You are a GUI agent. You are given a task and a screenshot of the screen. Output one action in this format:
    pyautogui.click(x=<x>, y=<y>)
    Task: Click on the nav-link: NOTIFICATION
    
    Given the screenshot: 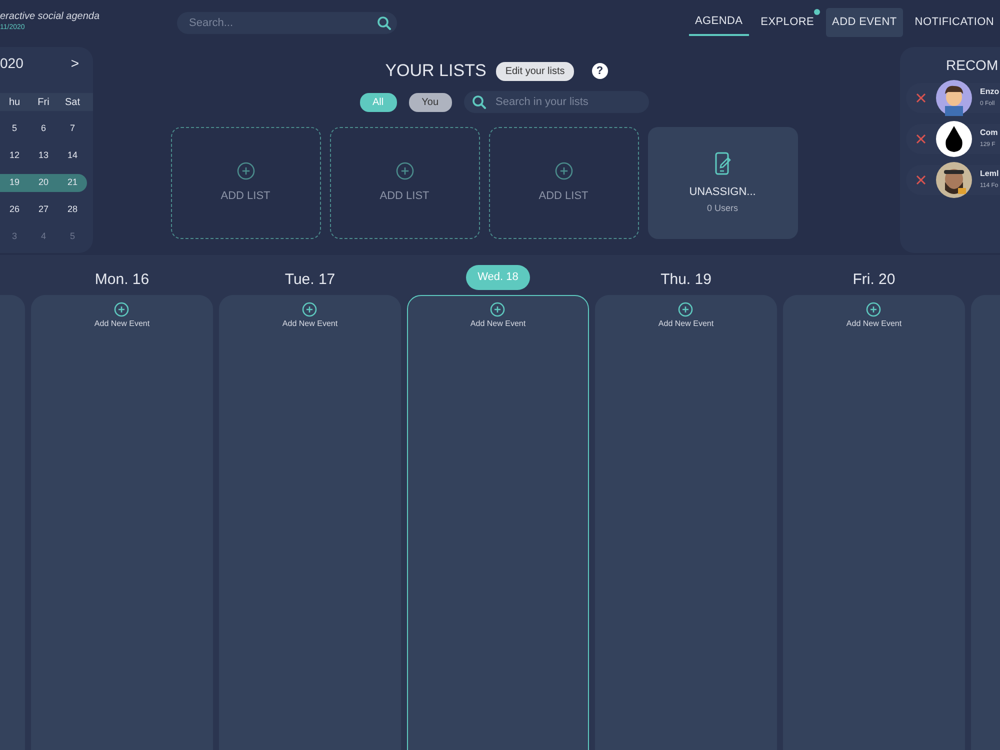 What is the action you would take?
    pyautogui.click(x=954, y=22)
    